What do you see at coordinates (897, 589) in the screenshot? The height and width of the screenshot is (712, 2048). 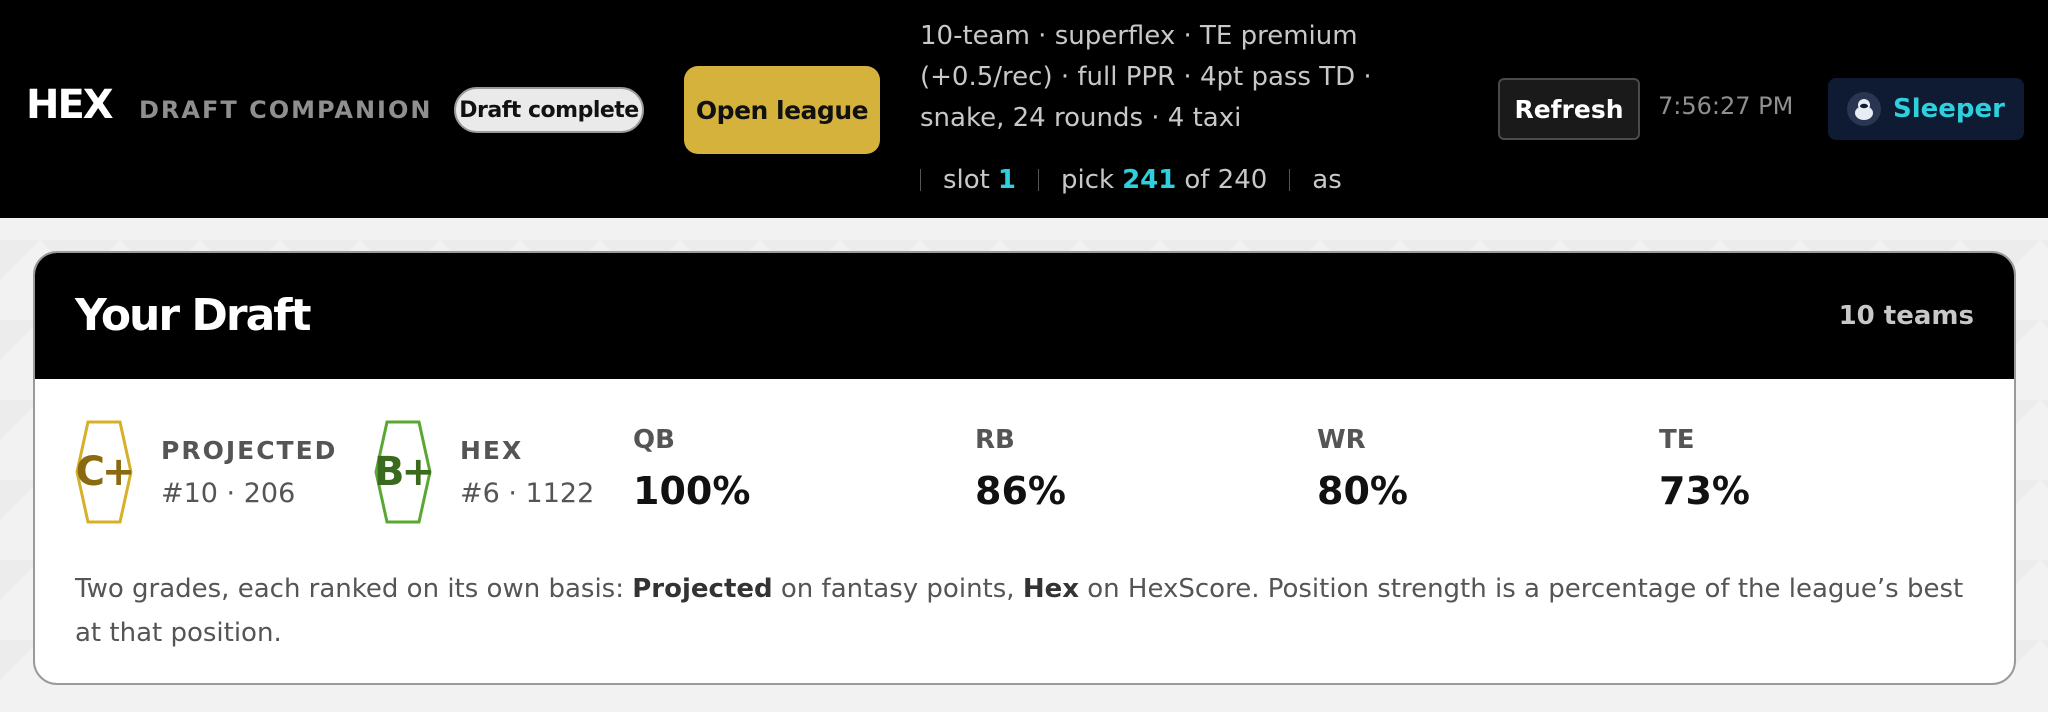 I see `explain-text: on fantasy points,` at bounding box center [897, 589].